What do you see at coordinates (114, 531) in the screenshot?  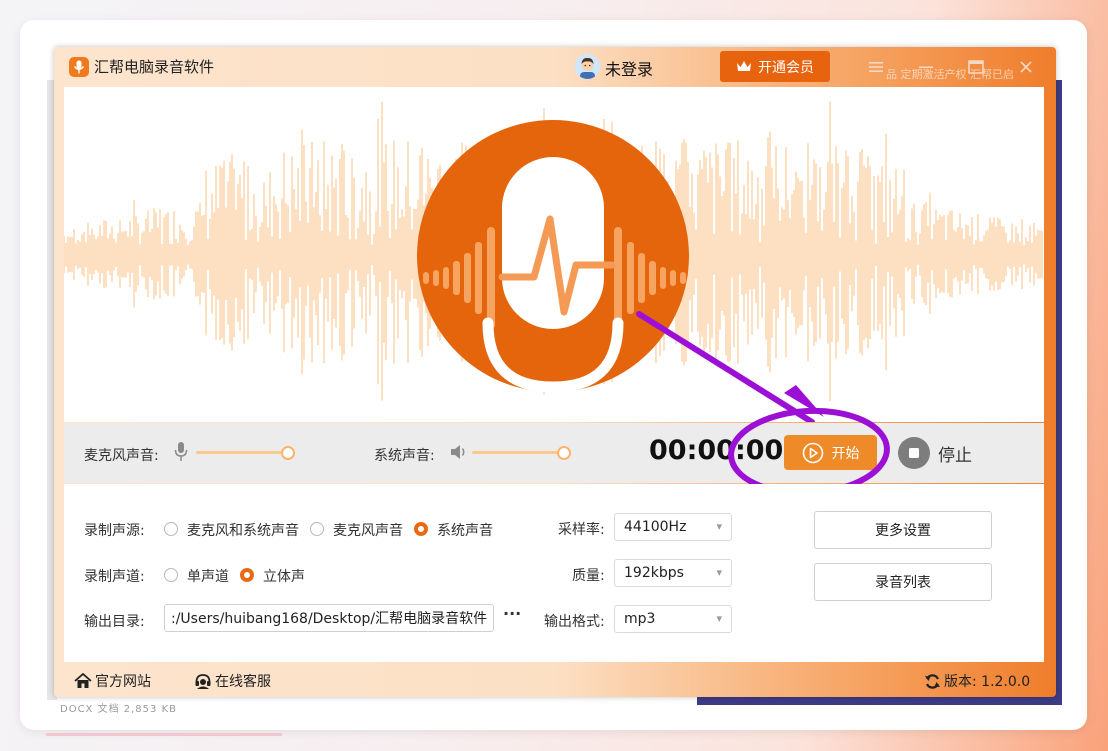 I see `source-label: 录制声源:` at bounding box center [114, 531].